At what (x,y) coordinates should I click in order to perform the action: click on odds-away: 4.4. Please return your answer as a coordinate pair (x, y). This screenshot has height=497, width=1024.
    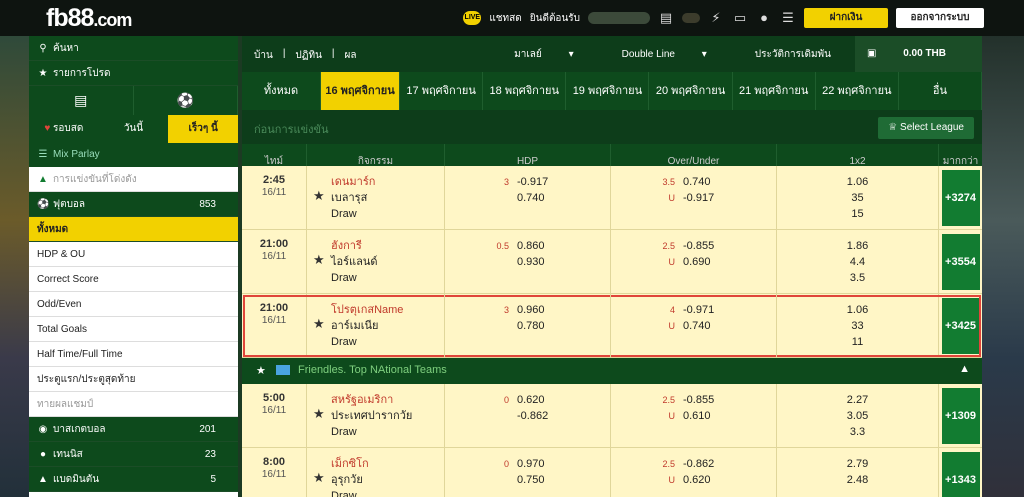
    Looking at the image, I should click on (857, 262).